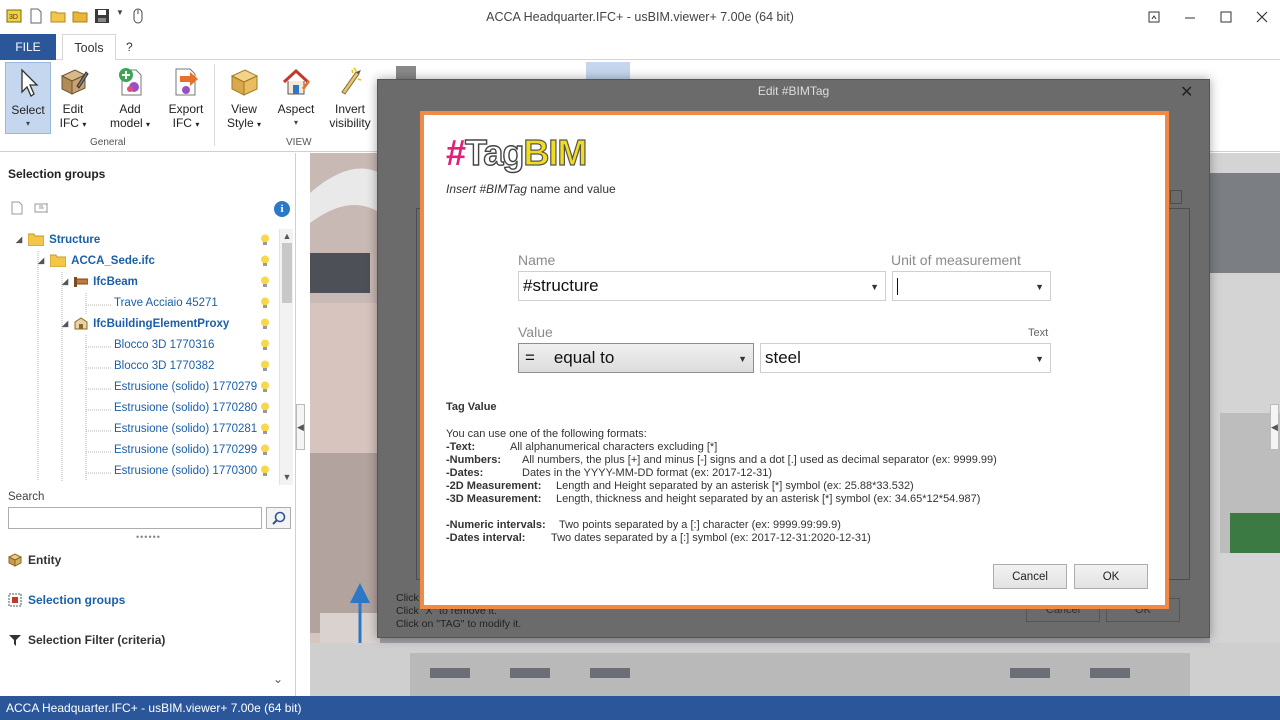 This screenshot has width=1280, height=720. What do you see at coordinates (186, 109) in the screenshot?
I see `export-ifc-label-1: Export` at bounding box center [186, 109].